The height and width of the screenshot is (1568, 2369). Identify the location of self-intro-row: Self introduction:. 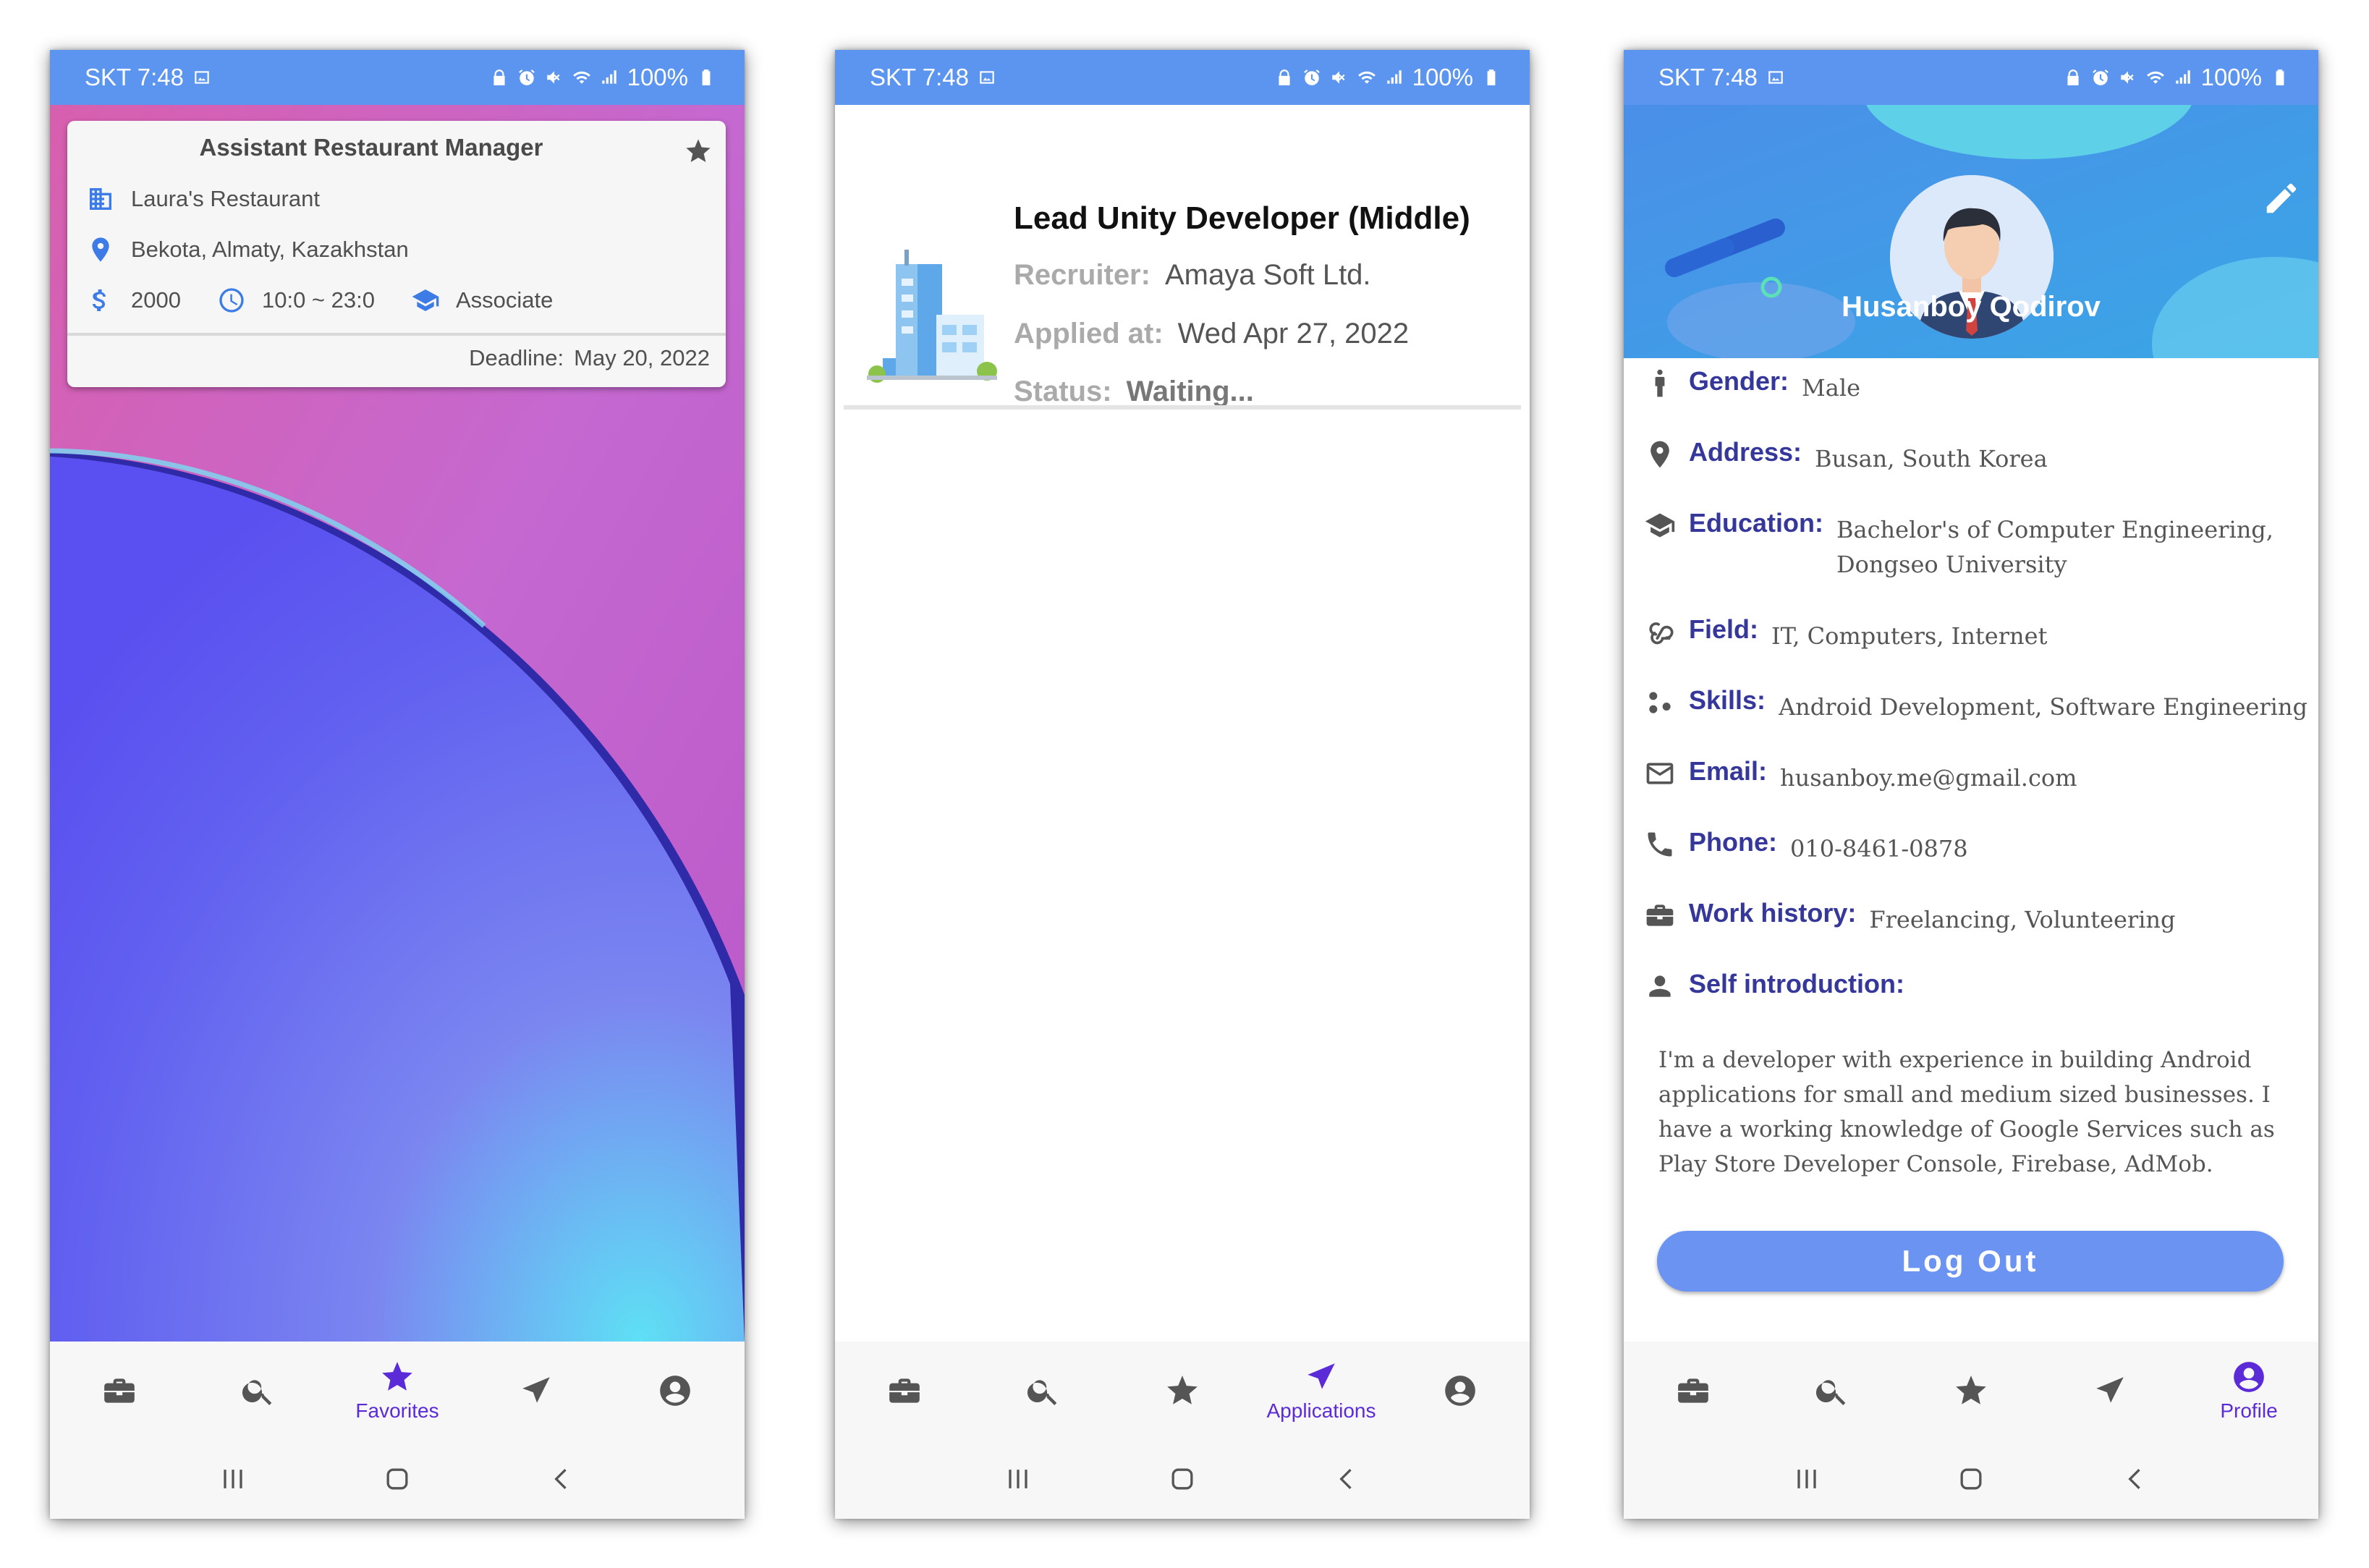
(1780, 985).